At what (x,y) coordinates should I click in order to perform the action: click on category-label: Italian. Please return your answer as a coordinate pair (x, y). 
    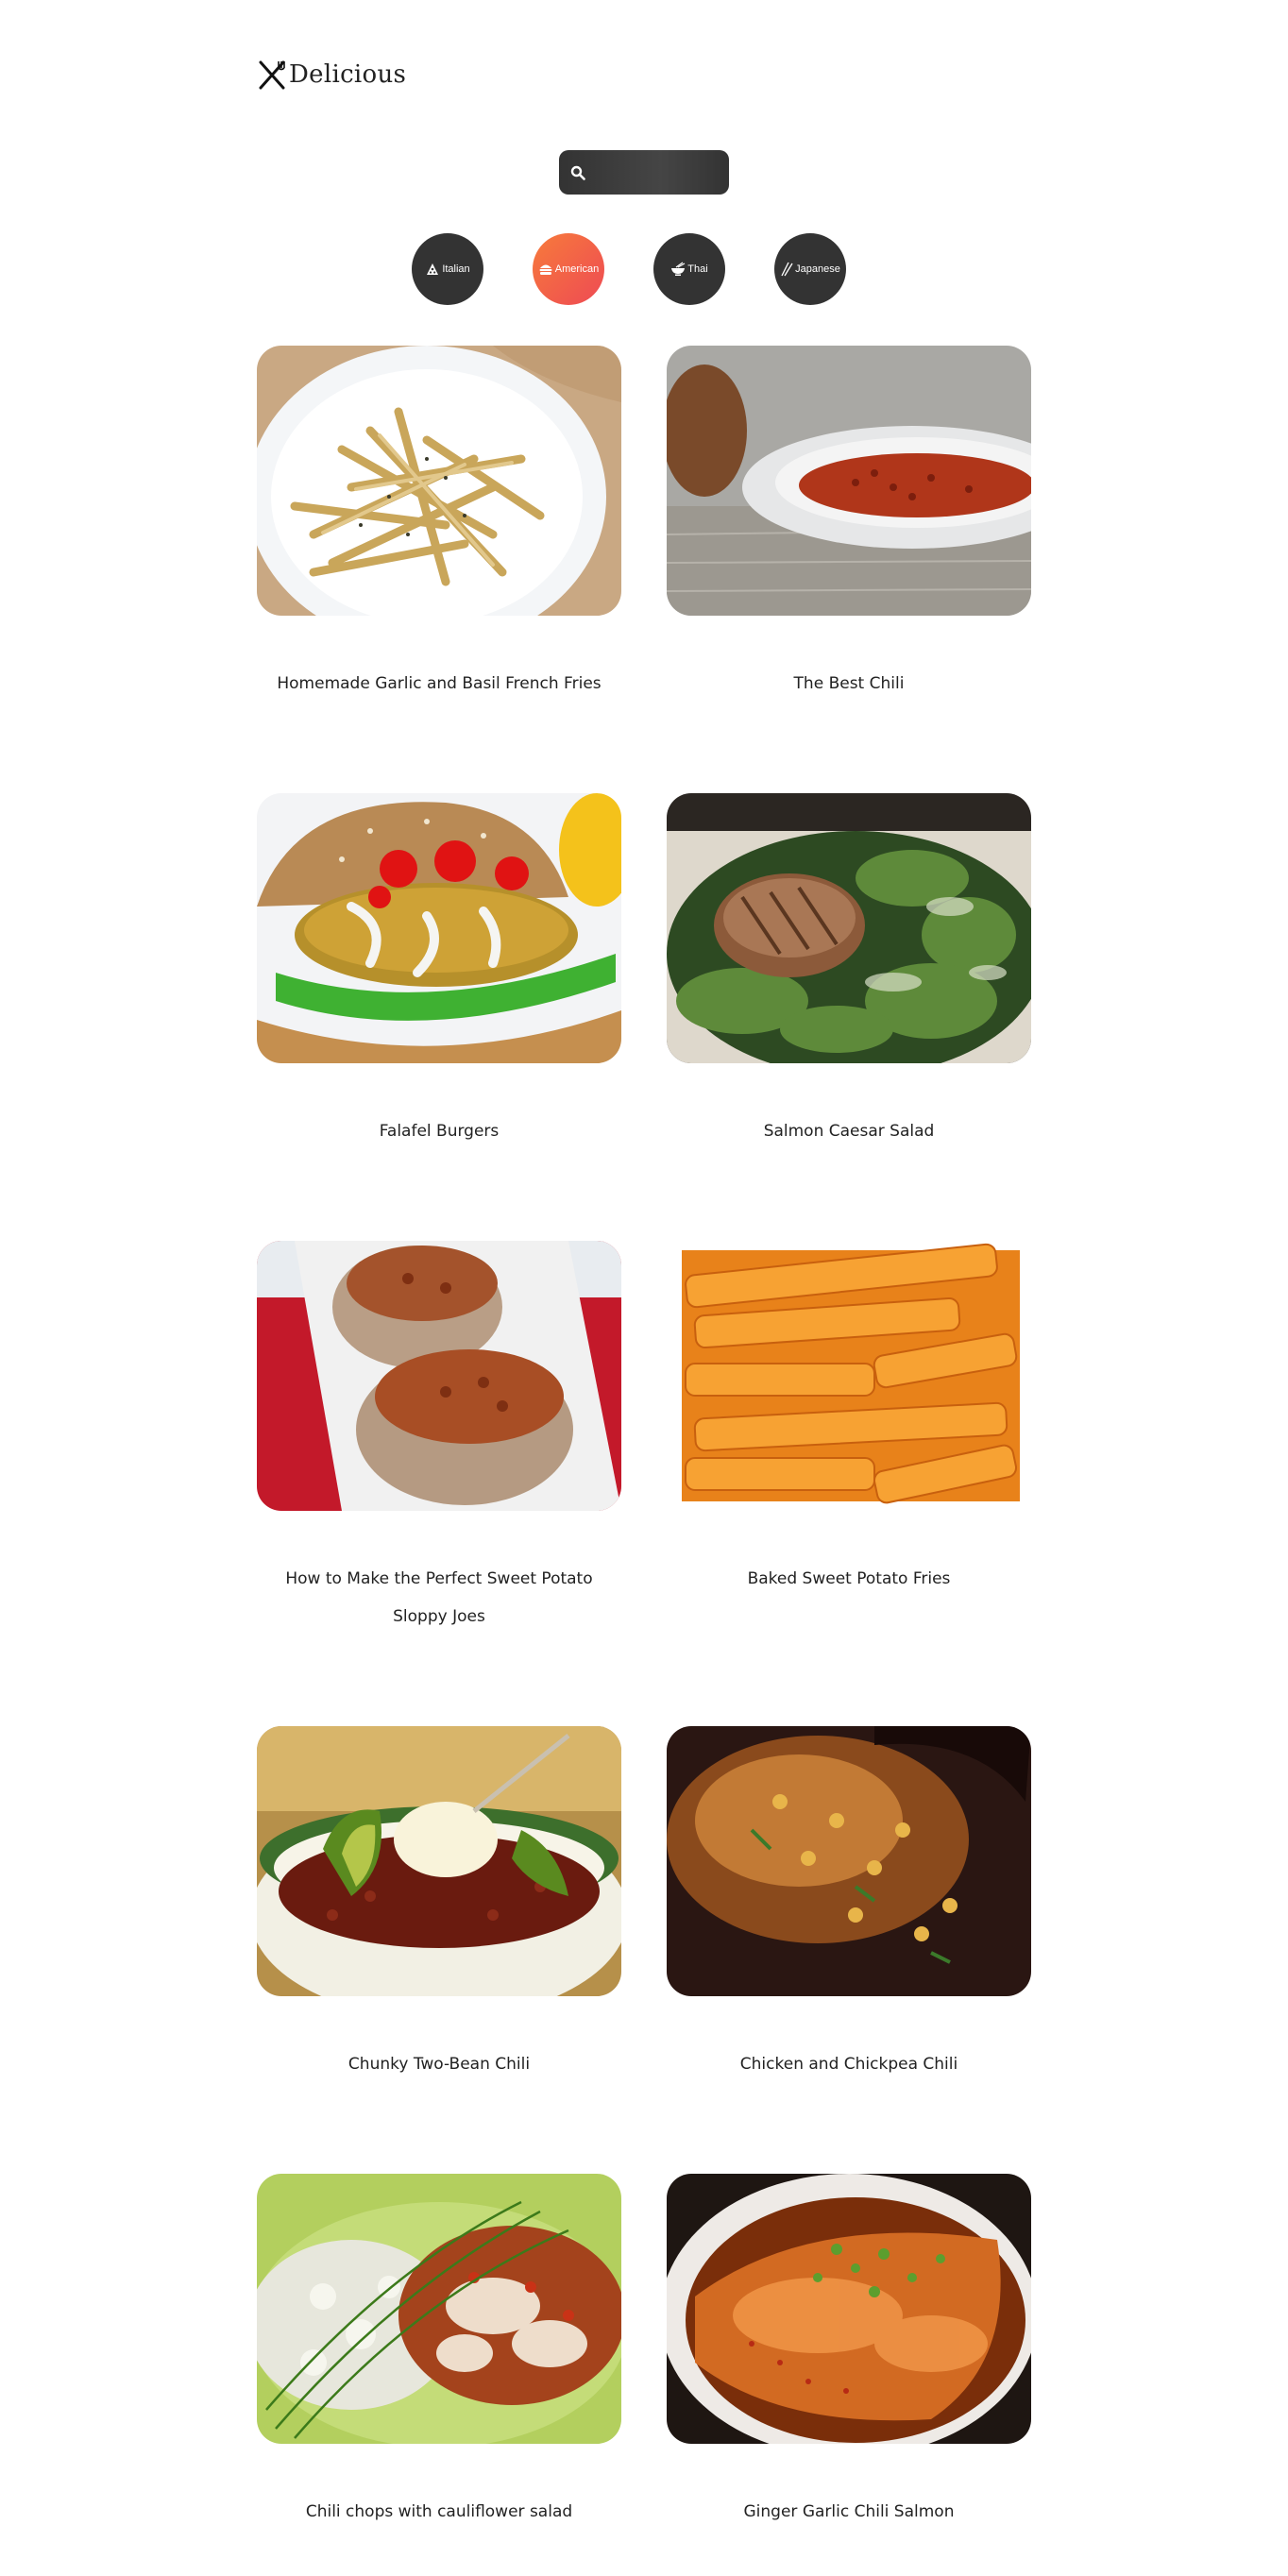
    Looking at the image, I should click on (456, 269).